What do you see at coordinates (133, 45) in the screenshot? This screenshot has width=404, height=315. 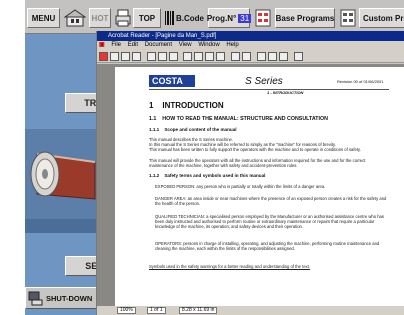 I see `menu-edit: Edit` at bounding box center [133, 45].